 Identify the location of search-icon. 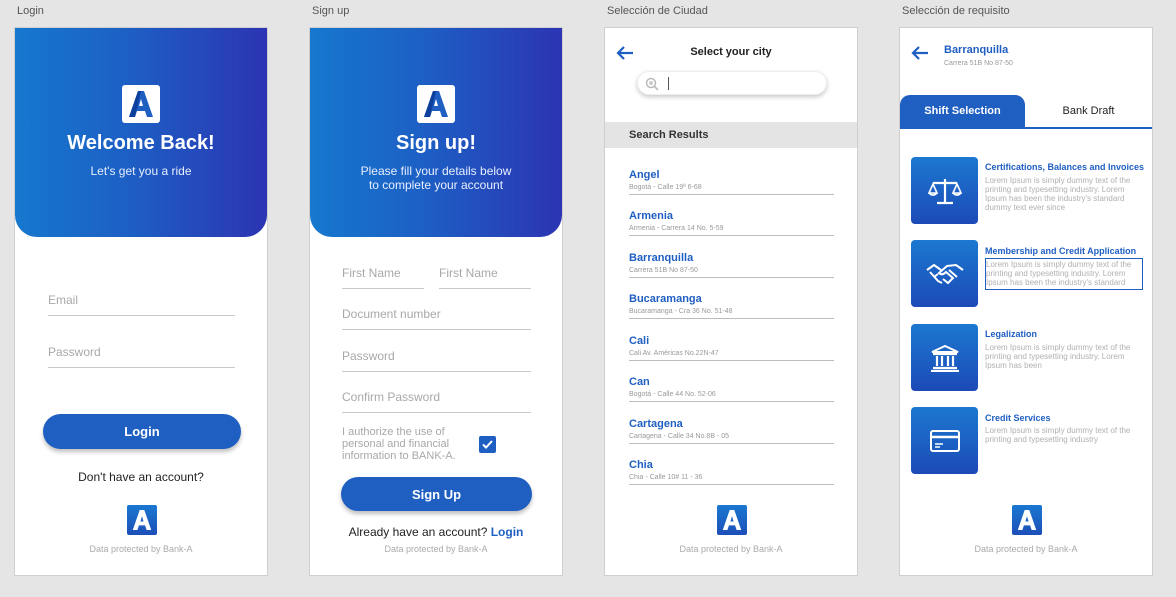
(652, 84).